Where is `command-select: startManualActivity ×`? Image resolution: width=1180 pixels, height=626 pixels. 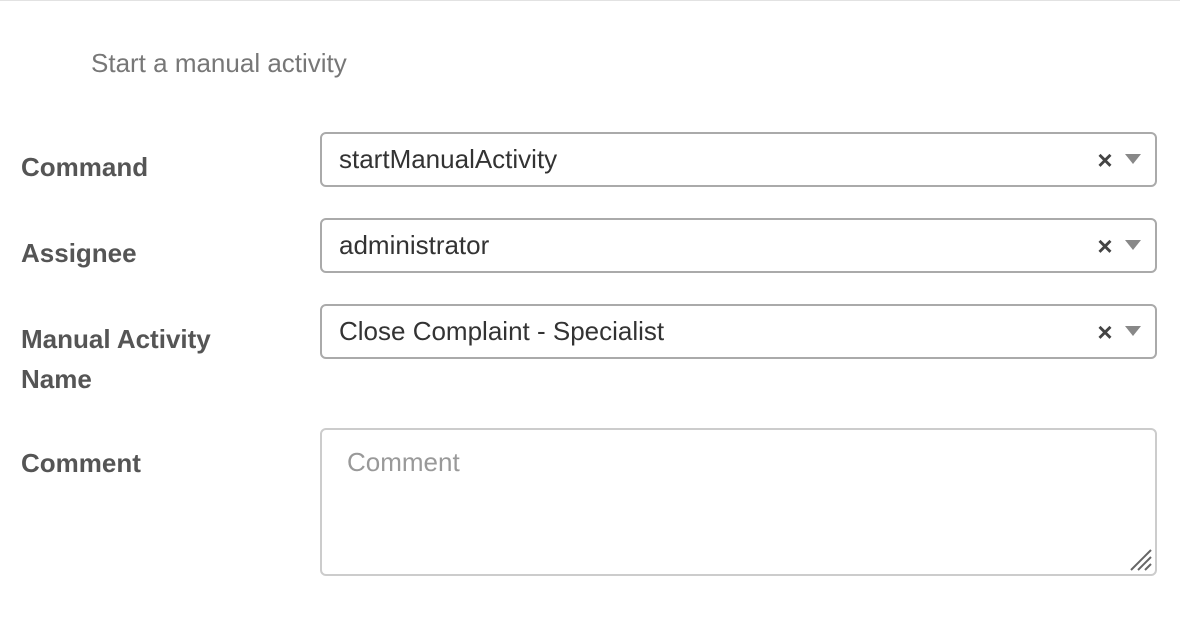
command-select: startManualActivity × is located at coordinates (738, 159).